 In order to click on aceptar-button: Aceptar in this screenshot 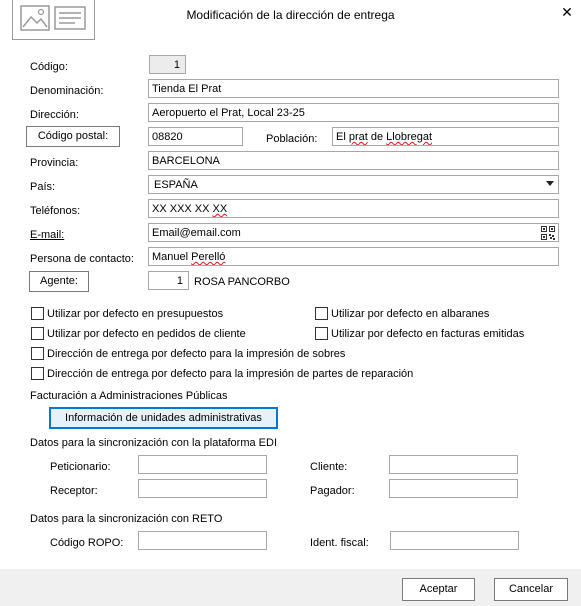, I will do `click(438, 589)`.